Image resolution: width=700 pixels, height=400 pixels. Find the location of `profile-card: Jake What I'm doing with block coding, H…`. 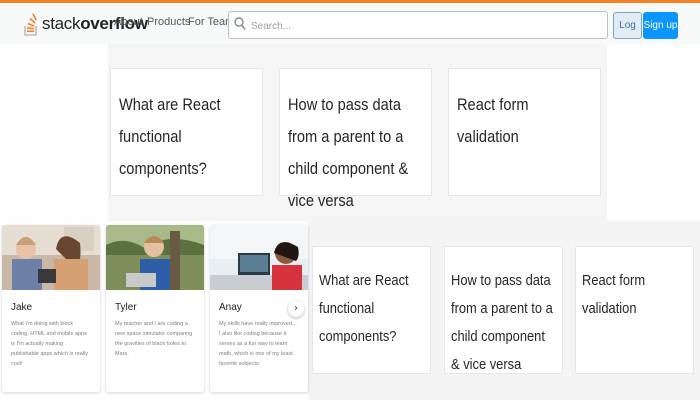

profile-card: Jake What I'm doing with block coding, H… is located at coordinates (51, 308).